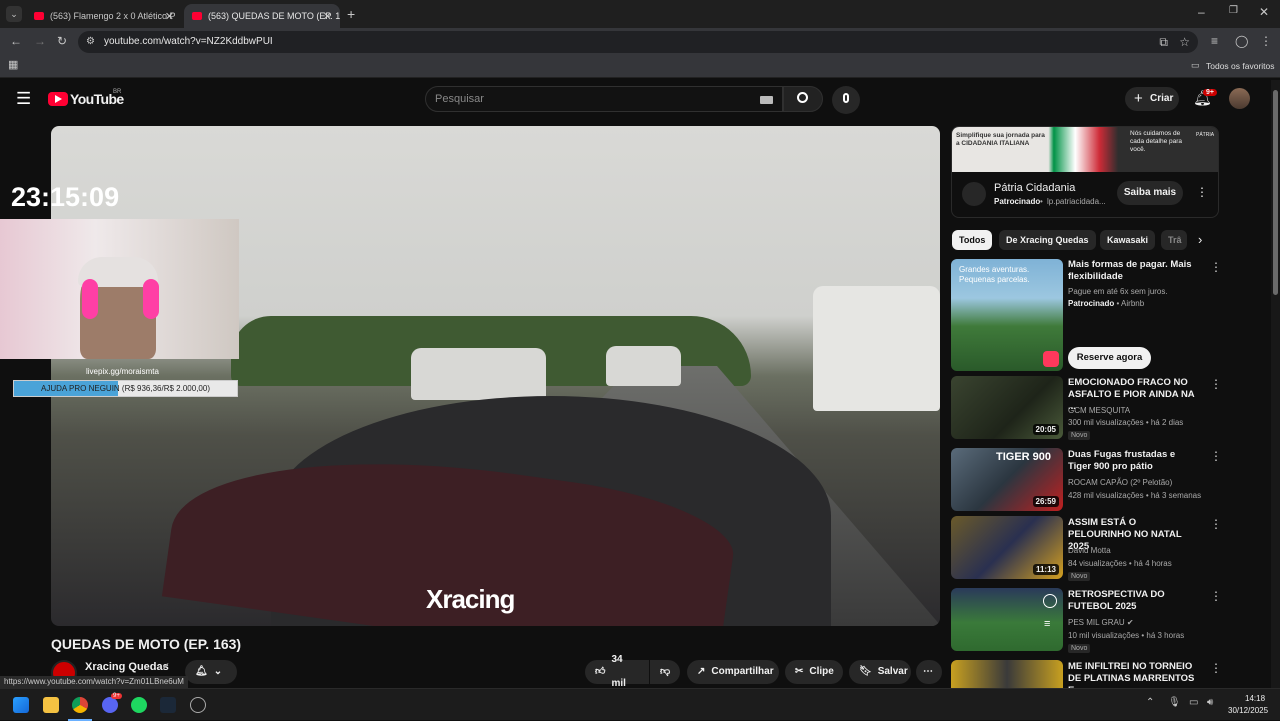  What do you see at coordinates (1091, 303) in the screenshot?
I see `sponsored-label: Patrocinado` at bounding box center [1091, 303].